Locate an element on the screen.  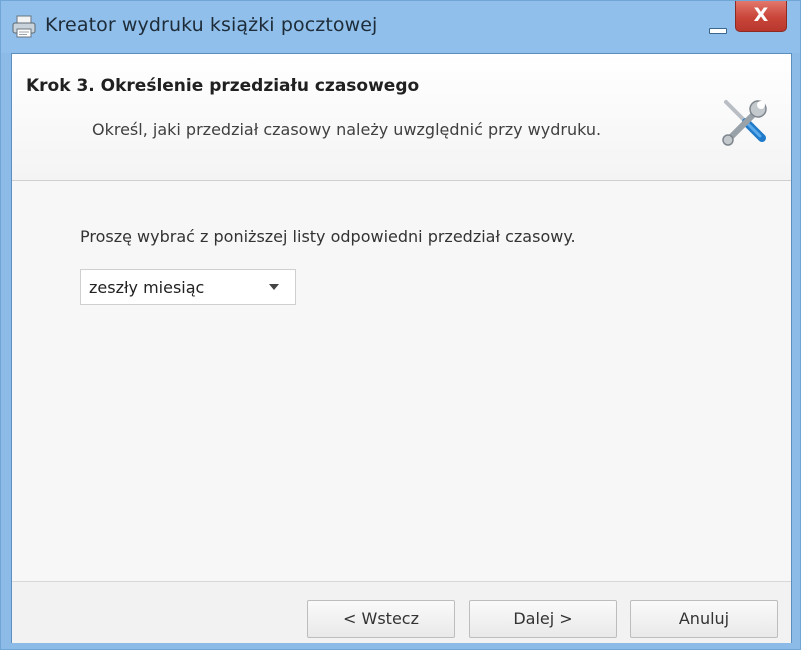
wizard-footer: < Wstecz Dalej > Anuluj is located at coordinates (401, 612).